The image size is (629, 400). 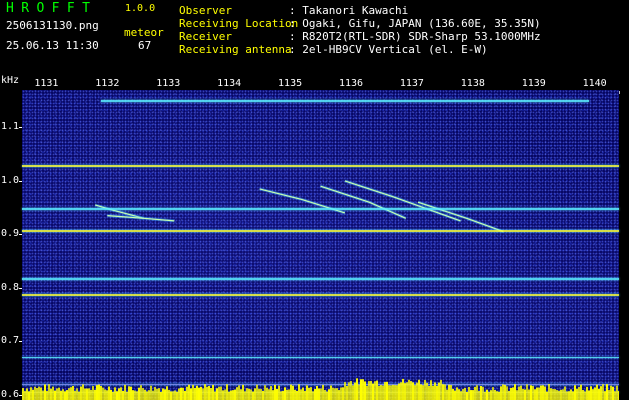 I want to click on y-tick-label: 1.1, so click(x=10, y=127).